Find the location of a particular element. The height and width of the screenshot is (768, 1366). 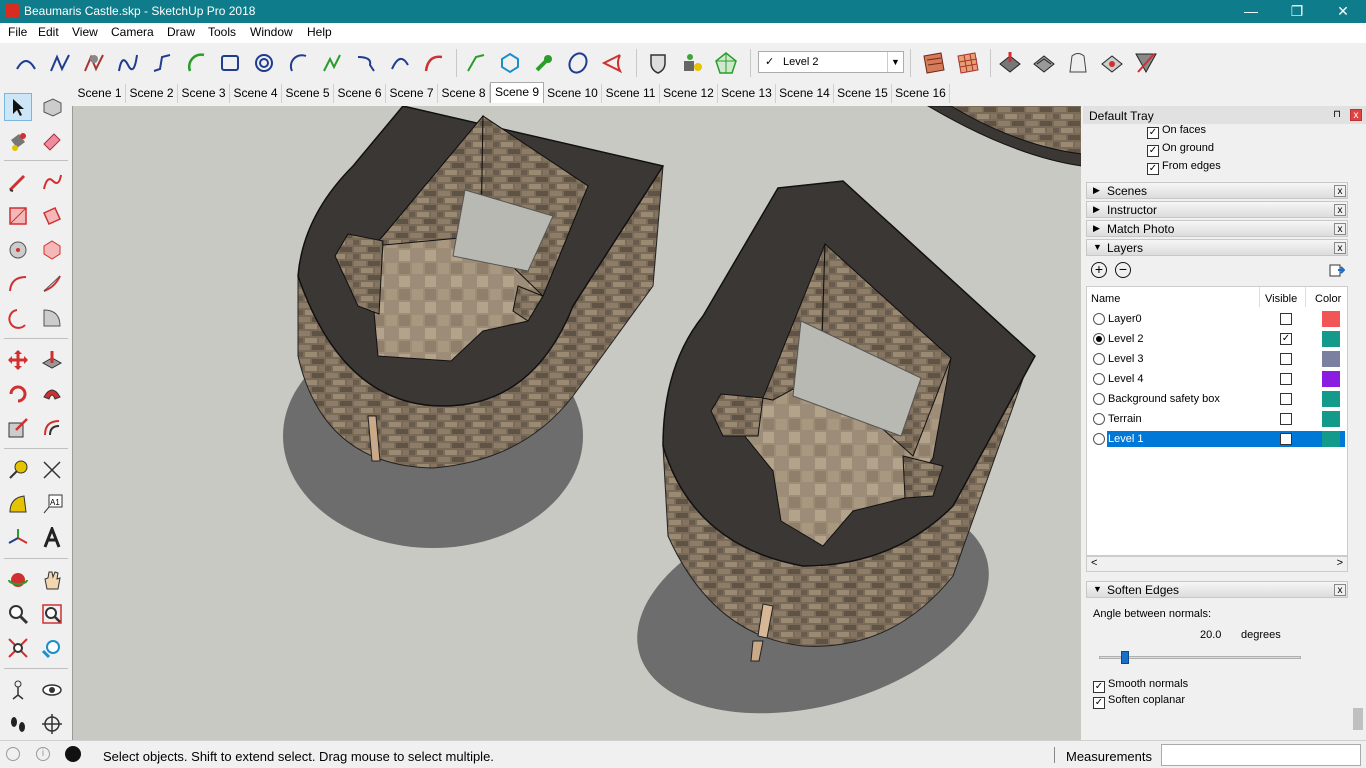

panel-match-photo: ▶ Match Photo x is located at coordinates (1217, 228).